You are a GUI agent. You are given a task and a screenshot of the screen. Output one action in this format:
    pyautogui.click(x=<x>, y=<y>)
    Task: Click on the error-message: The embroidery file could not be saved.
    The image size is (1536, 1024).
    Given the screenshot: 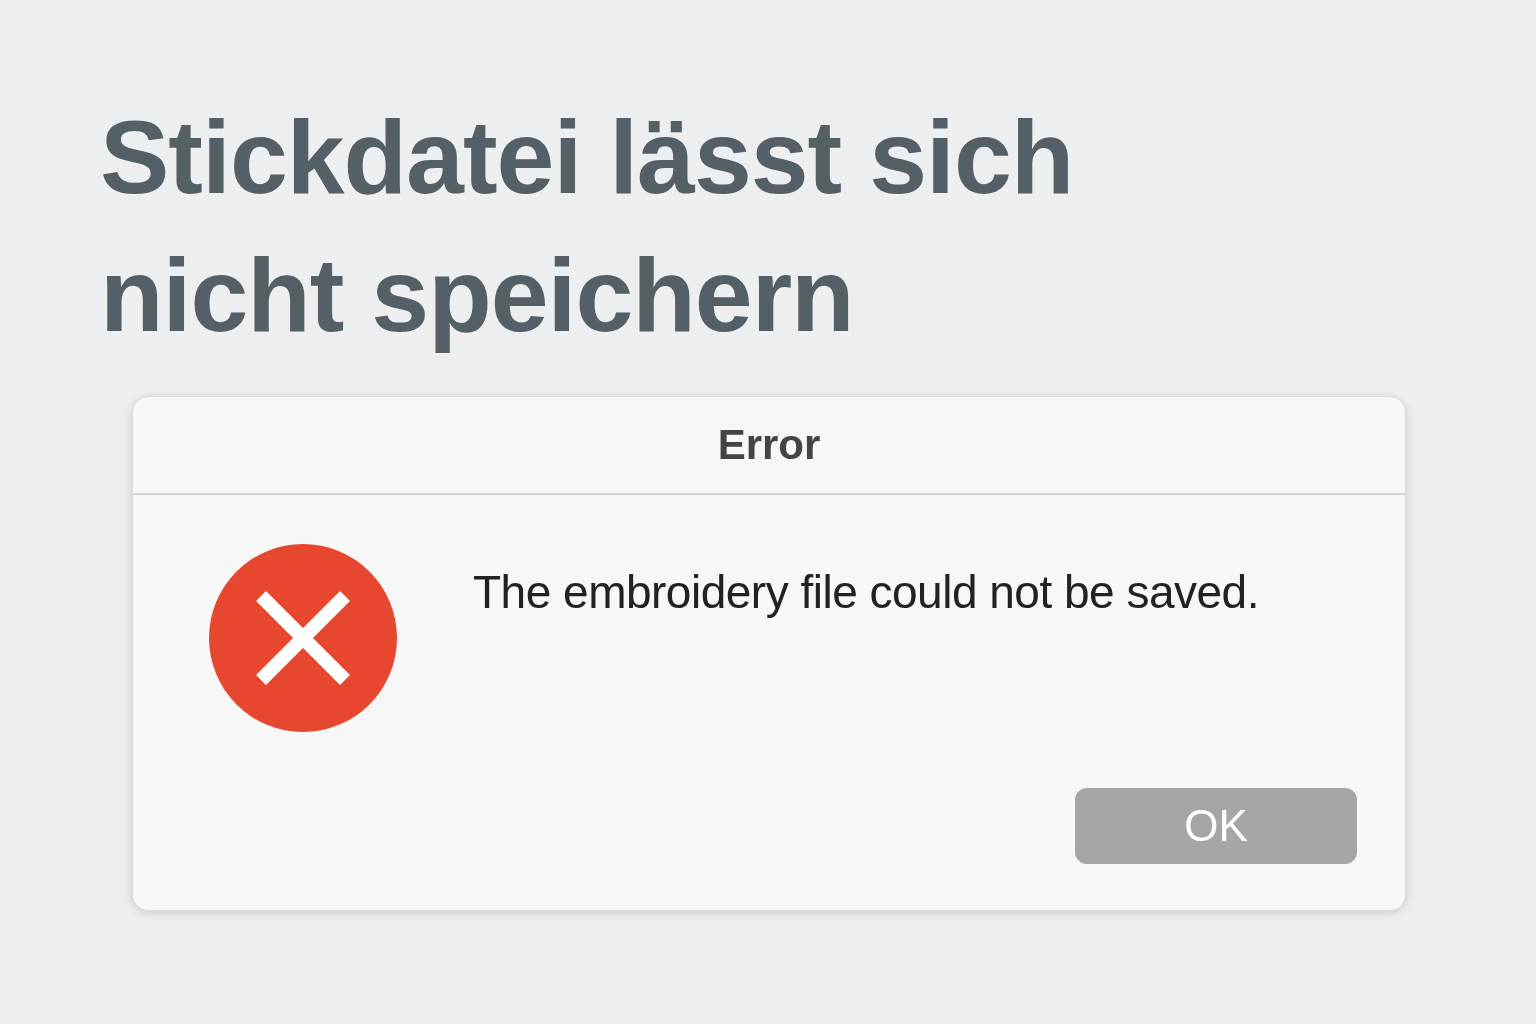 What is the action you would take?
    pyautogui.click(x=866, y=592)
    